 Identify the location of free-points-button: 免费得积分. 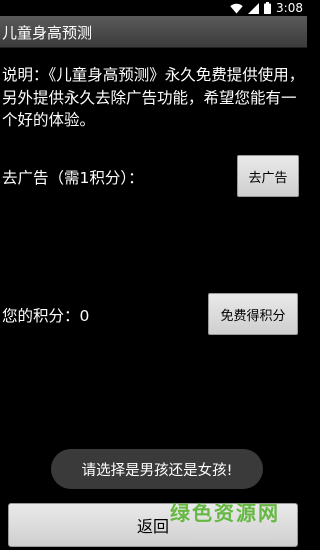
(253, 314).